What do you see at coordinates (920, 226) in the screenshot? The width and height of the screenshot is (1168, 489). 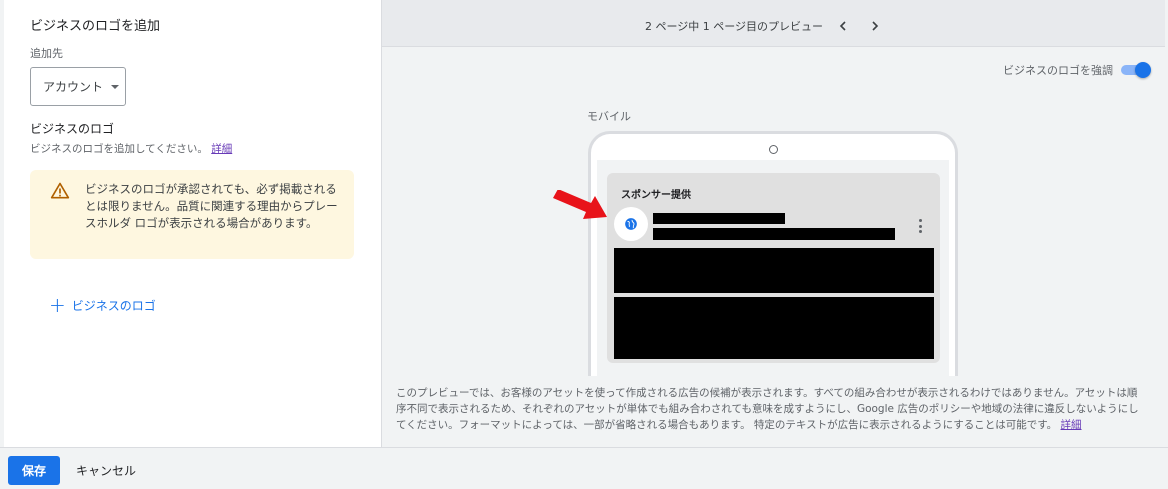 I see `more-vert-icon` at bounding box center [920, 226].